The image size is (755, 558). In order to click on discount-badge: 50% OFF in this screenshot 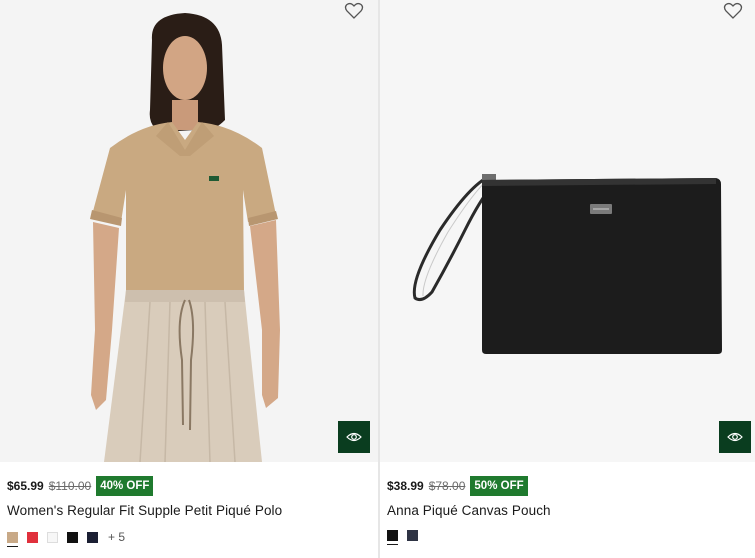, I will do `click(499, 486)`.